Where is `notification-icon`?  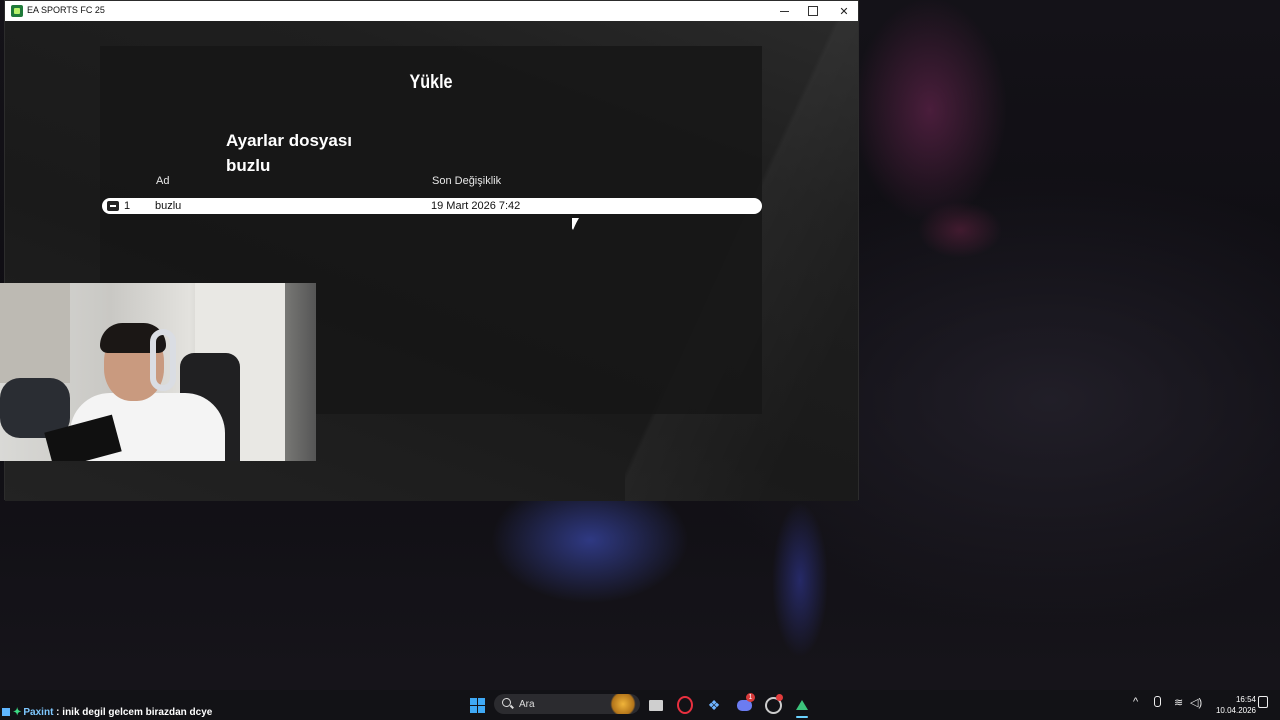
notification-icon is located at coordinates (1263, 702).